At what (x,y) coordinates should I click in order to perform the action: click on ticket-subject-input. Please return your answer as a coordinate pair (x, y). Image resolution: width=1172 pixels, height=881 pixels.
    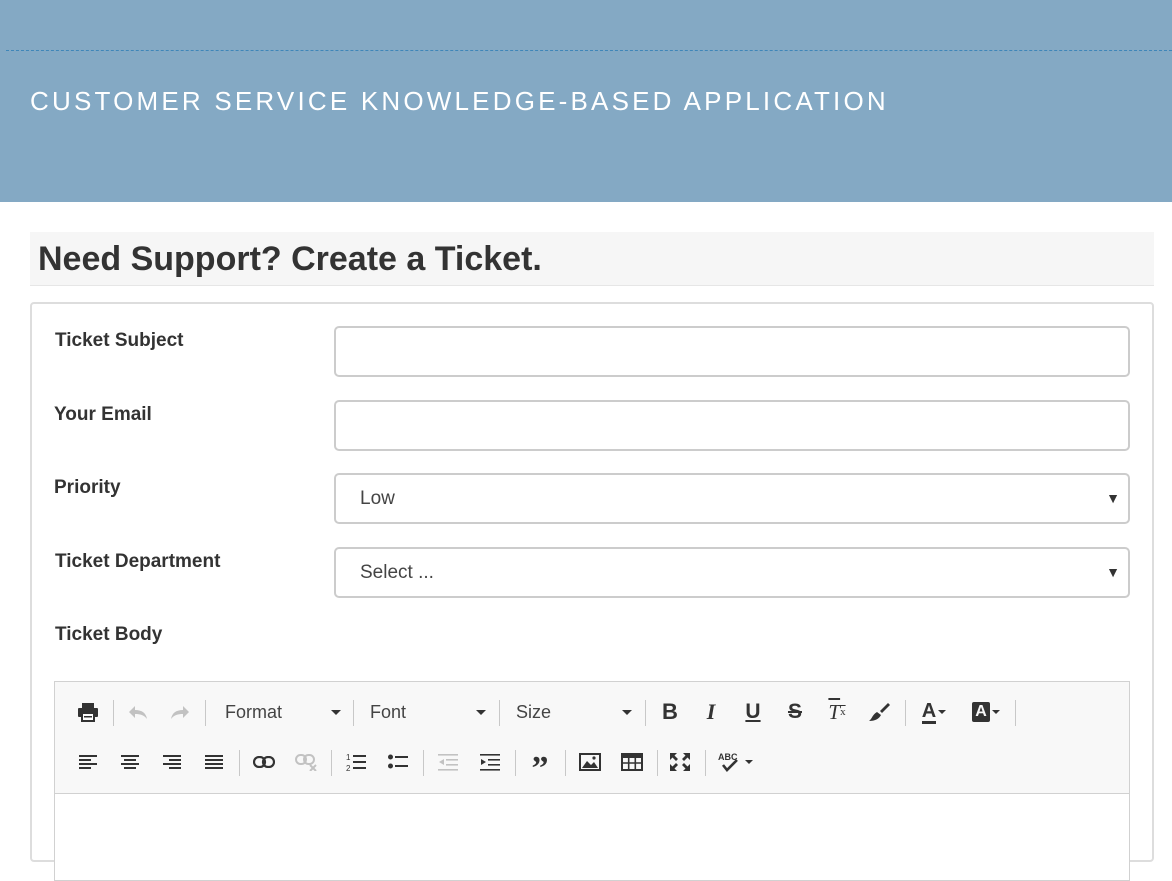
    Looking at the image, I should click on (732, 351).